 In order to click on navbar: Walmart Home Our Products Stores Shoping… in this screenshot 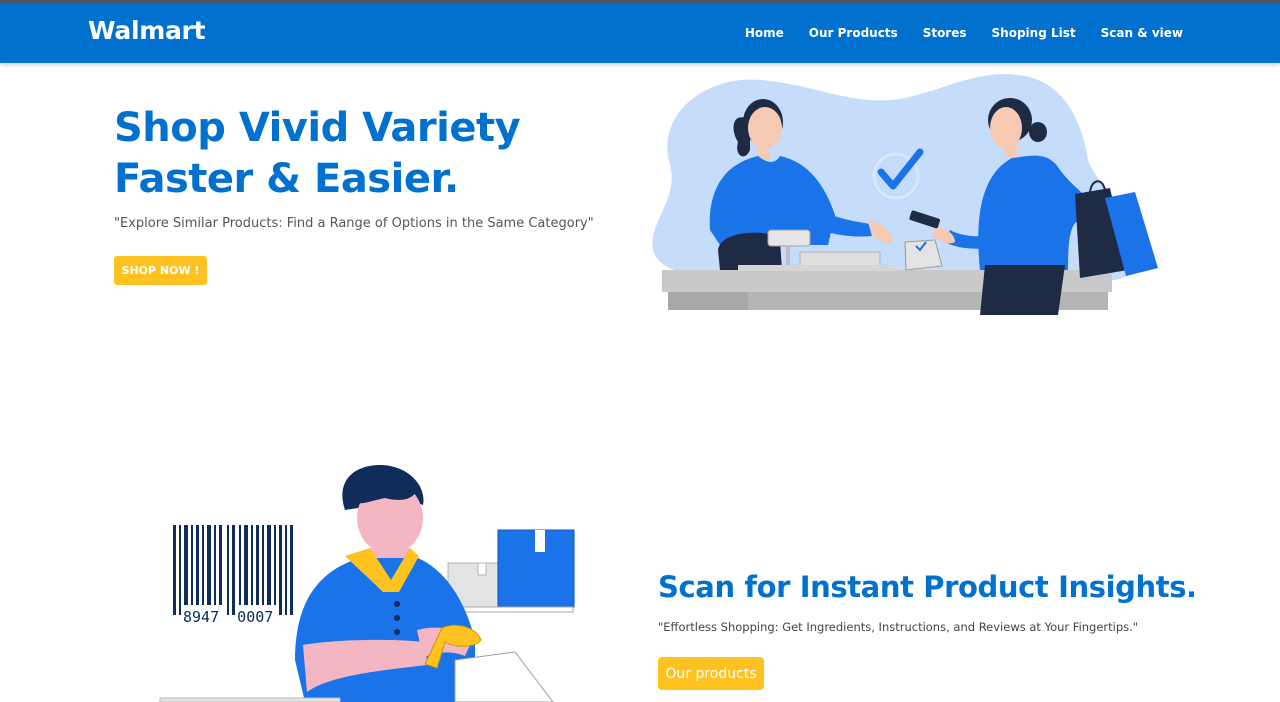, I will do `click(640, 33)`.